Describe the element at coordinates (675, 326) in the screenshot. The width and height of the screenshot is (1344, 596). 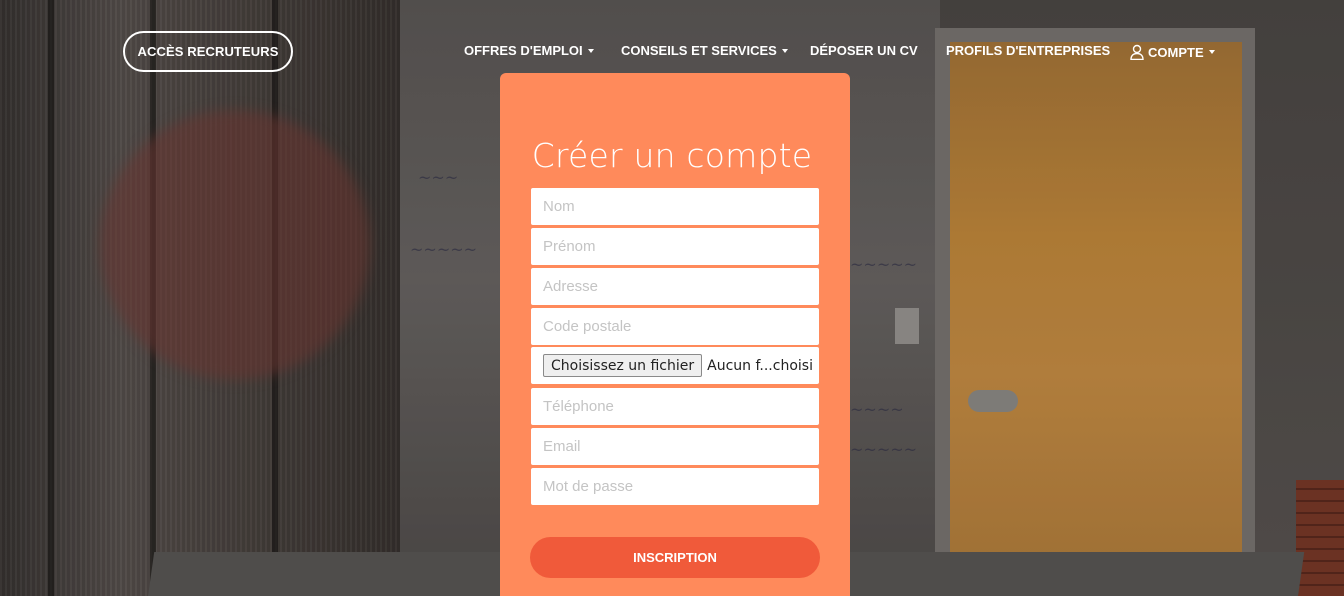
I see `postal-code-input` at that location.